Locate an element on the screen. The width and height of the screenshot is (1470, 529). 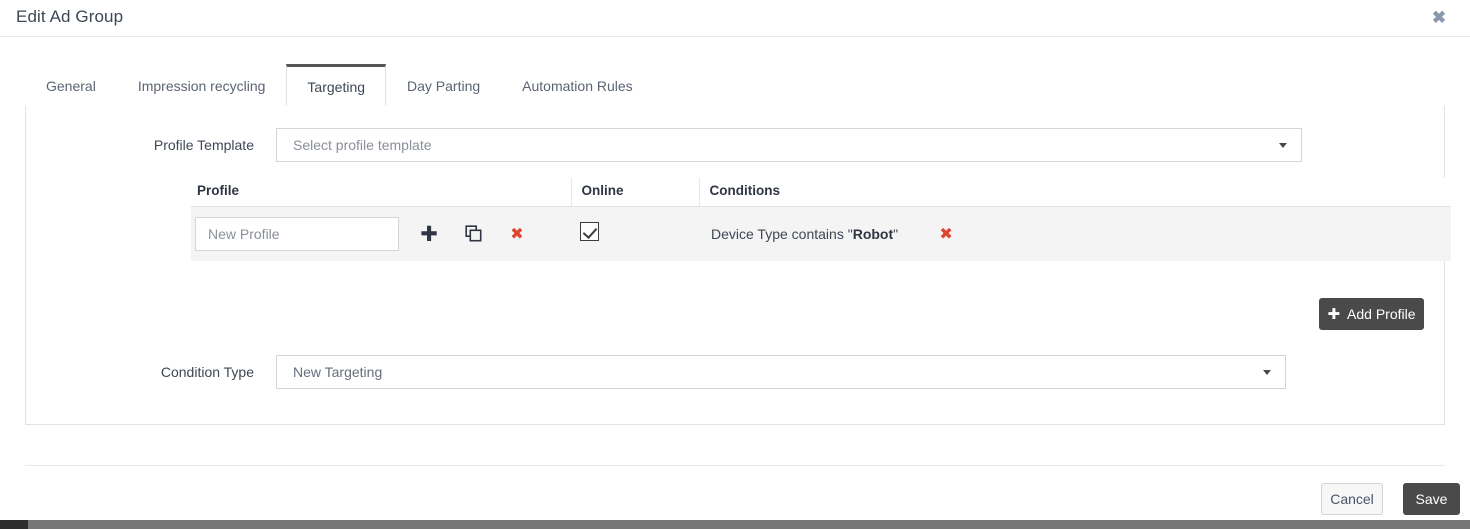
tab-label: Day Parting is located at coordinates (444, 85).